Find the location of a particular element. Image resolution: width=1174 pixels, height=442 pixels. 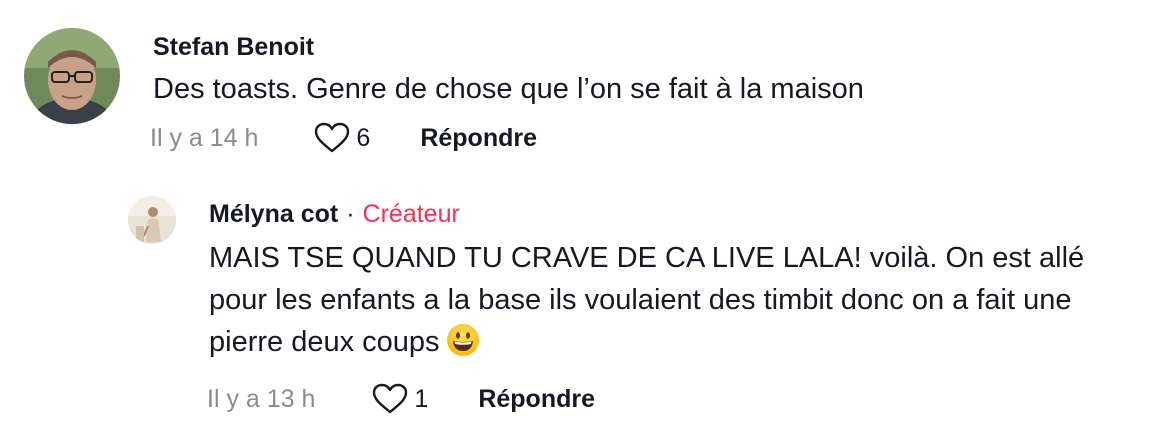

grinning-face-emoji-icon is located at coordinates (463, 346).